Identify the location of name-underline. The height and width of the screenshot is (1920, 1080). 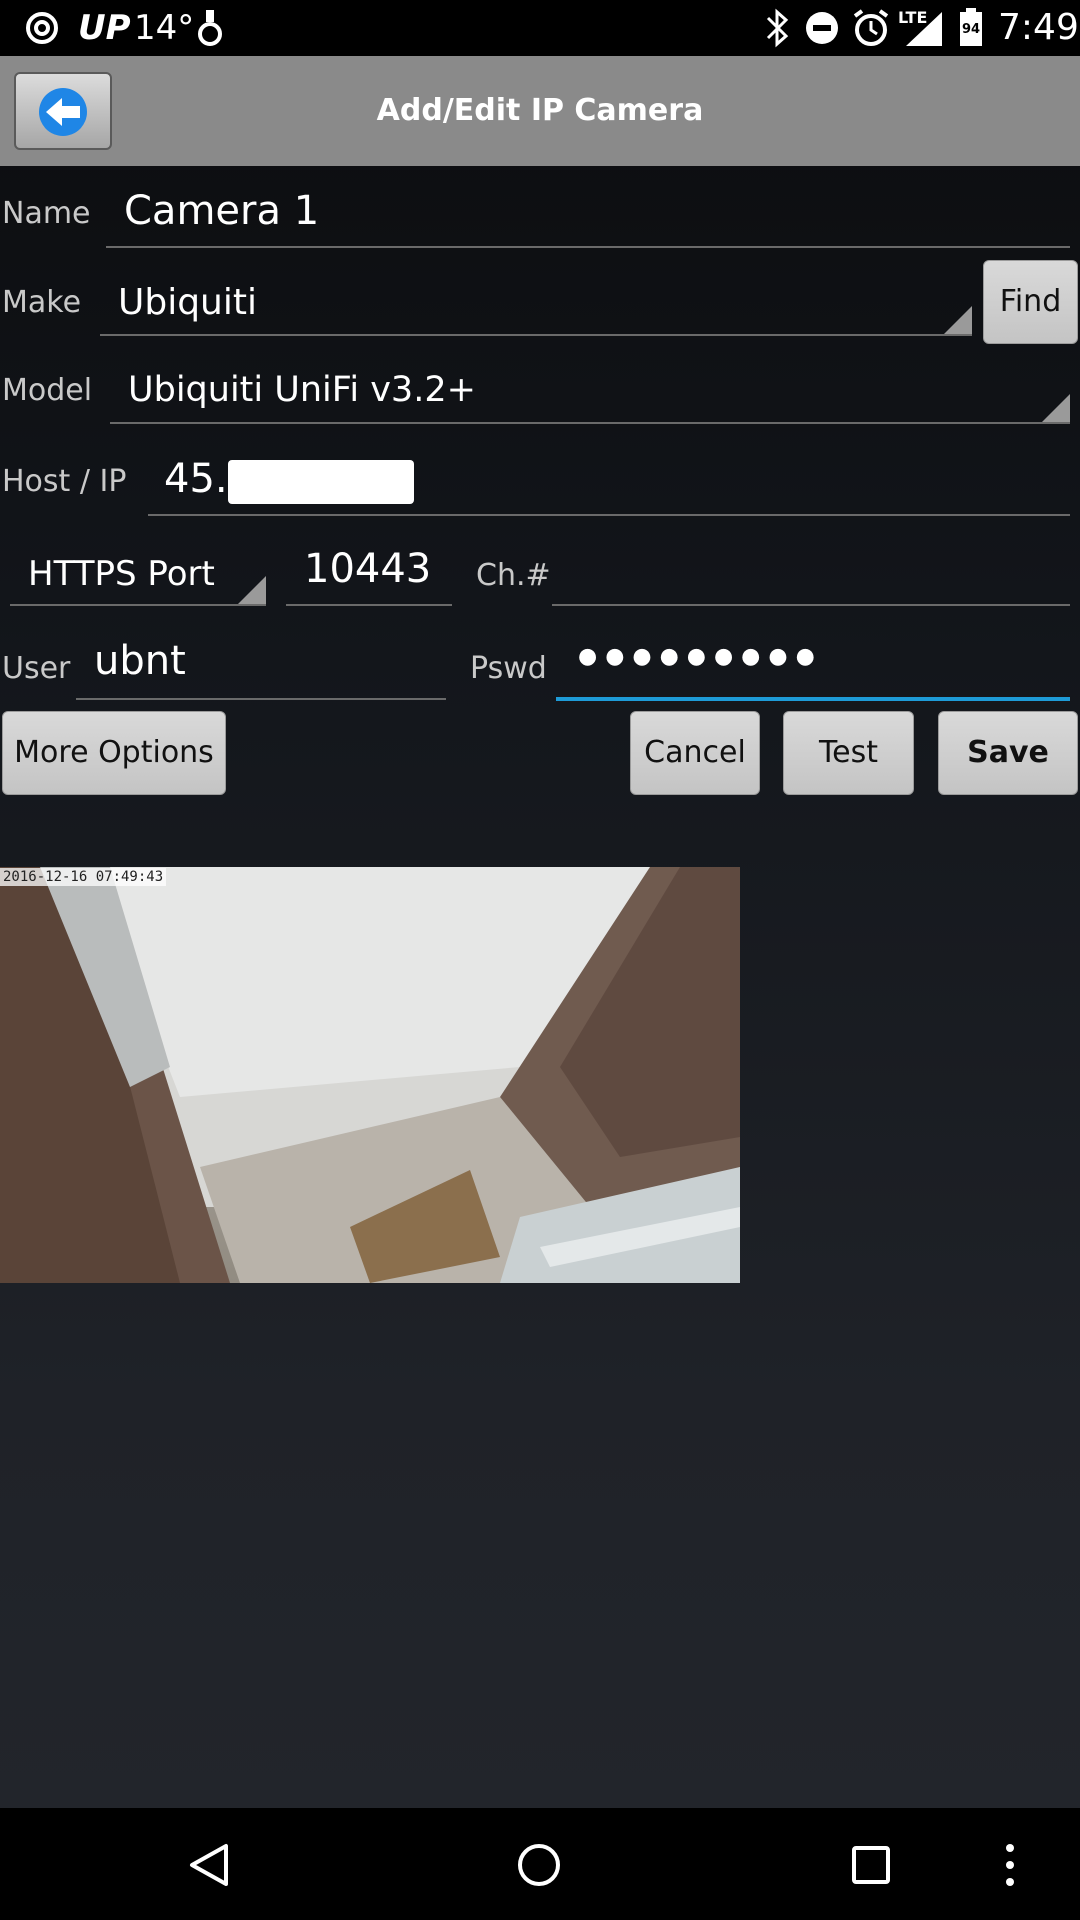
(588, 247).